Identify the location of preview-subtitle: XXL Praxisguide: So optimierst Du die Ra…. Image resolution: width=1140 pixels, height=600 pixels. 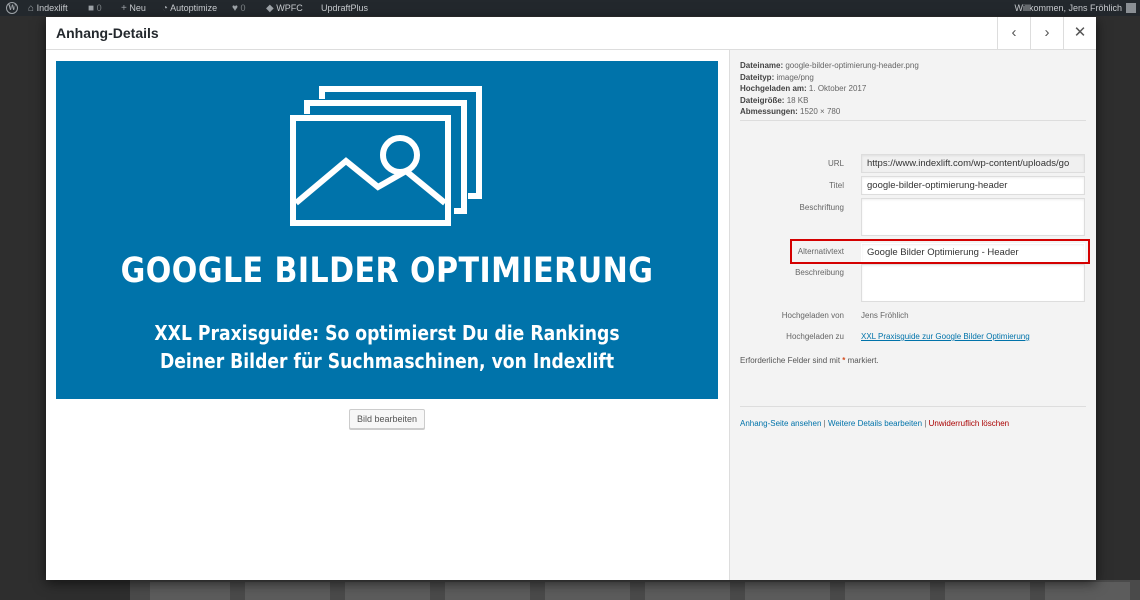
(386, 347).